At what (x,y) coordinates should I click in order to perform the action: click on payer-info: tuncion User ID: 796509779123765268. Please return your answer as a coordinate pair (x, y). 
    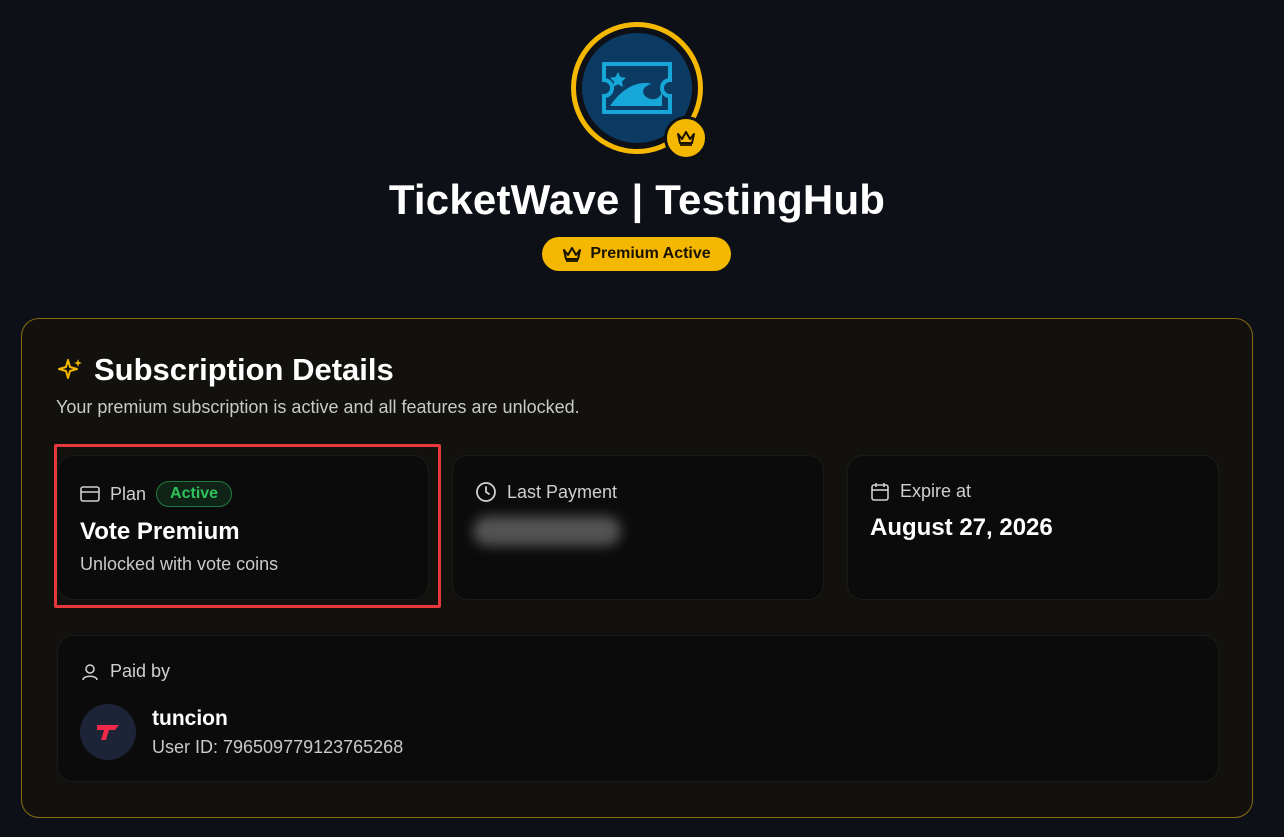
    Looking at the image, I should click on (241, 732).